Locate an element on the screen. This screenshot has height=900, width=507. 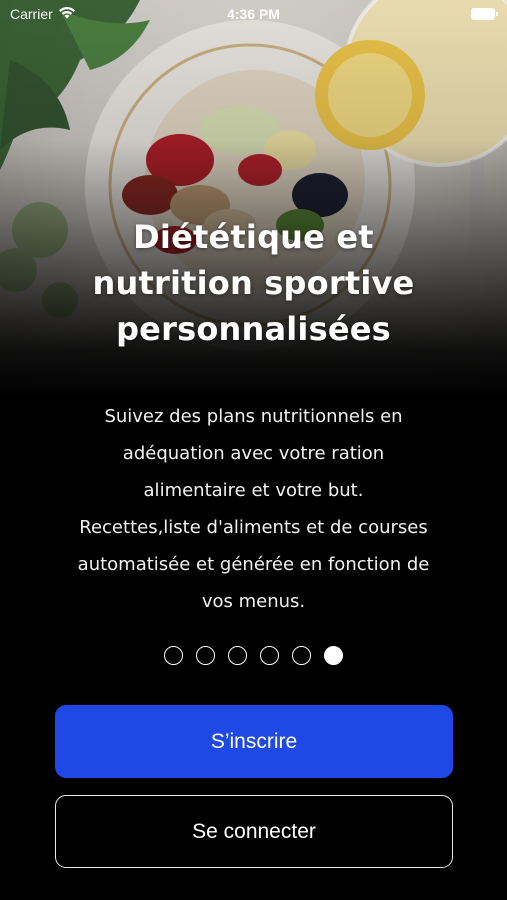
status-bar: Carrier 4:36 PM is located at coordinates (253, 14).